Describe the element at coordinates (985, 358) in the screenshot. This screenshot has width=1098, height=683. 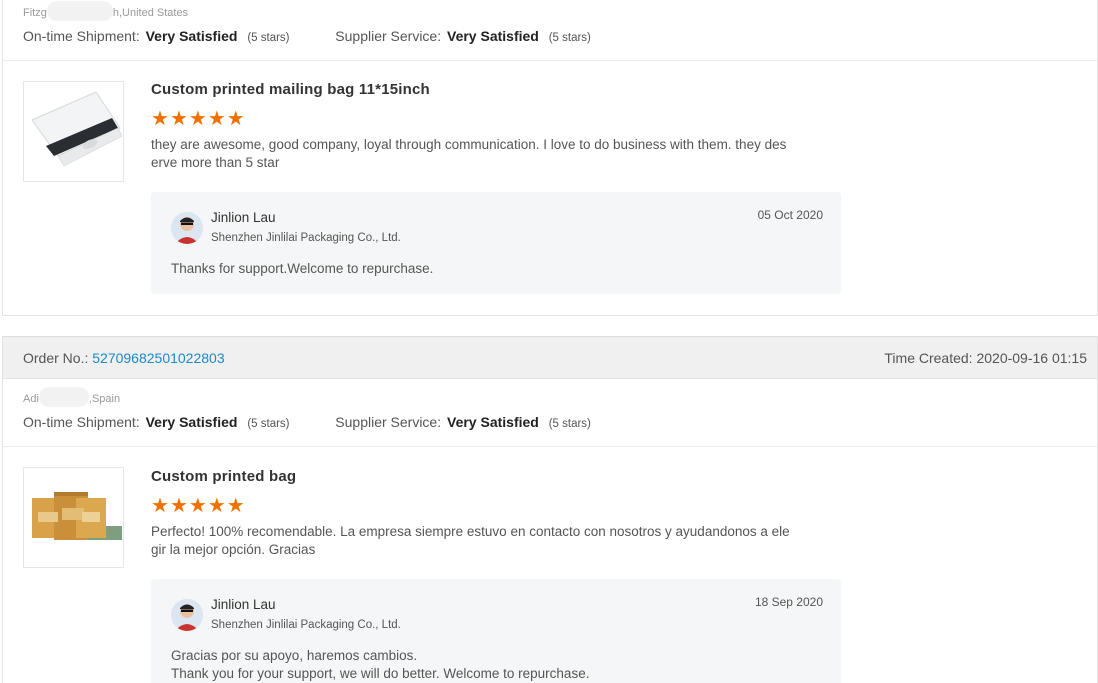
I see `time-created: Time Created: 2020-09-16 01:15` at that location.